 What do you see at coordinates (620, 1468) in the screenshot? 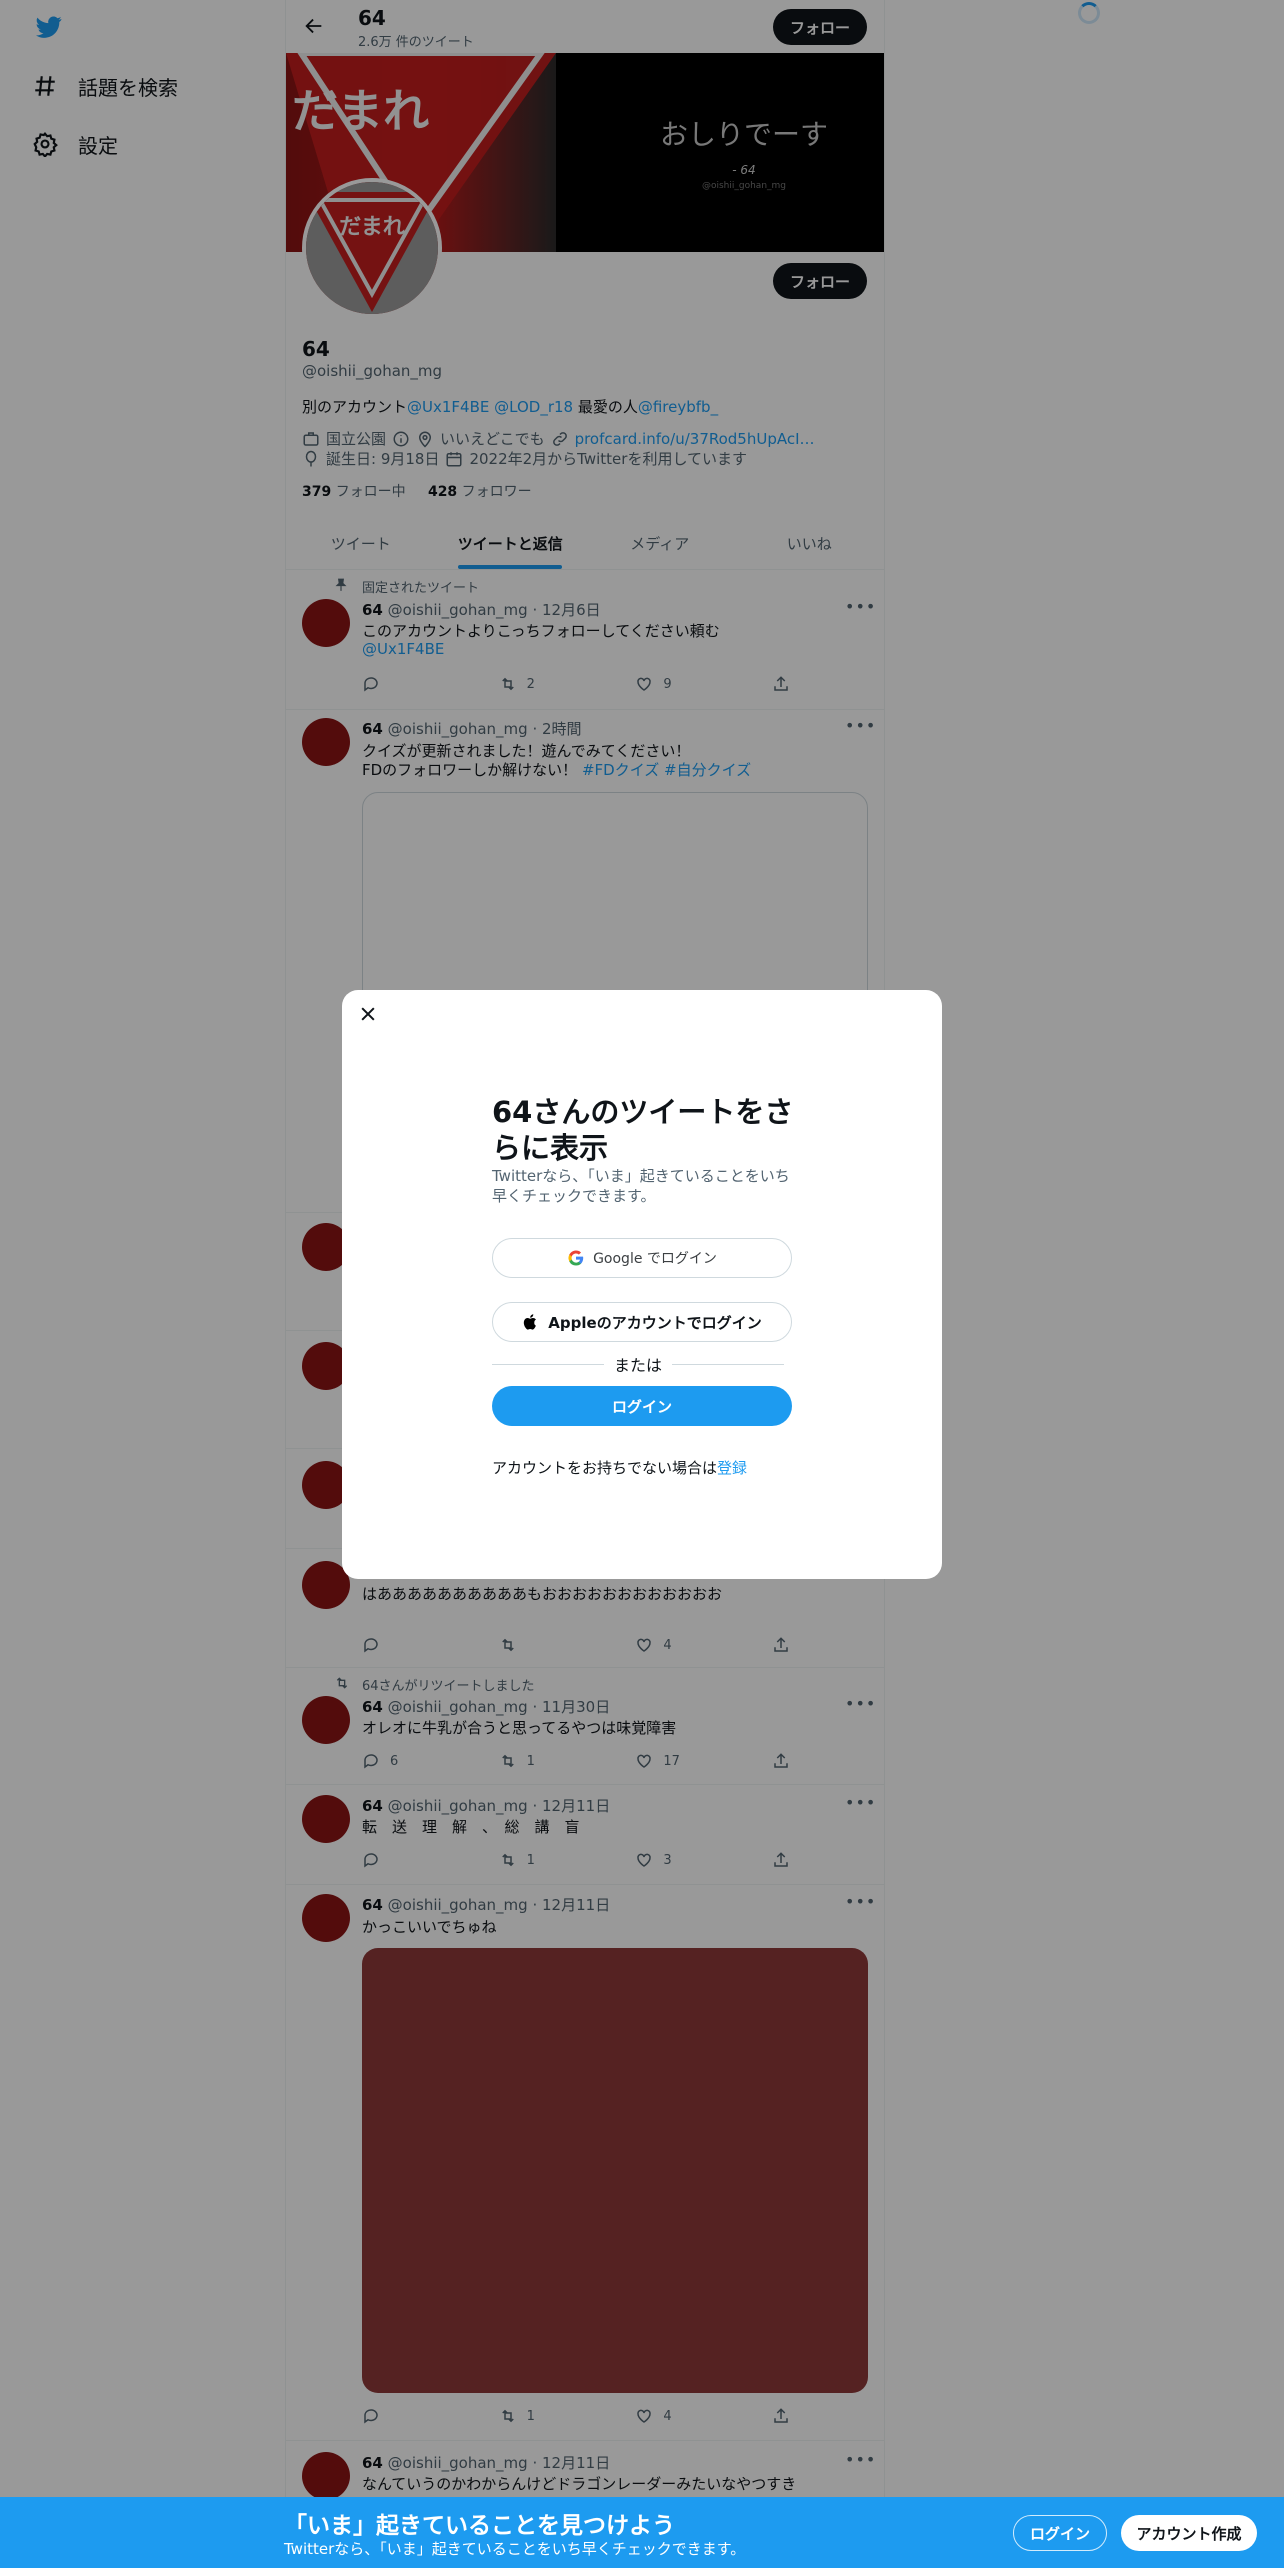
I see `signup-prompt: アカウントをお持ちでない場合は登録` at bounding box center [620, 1468].